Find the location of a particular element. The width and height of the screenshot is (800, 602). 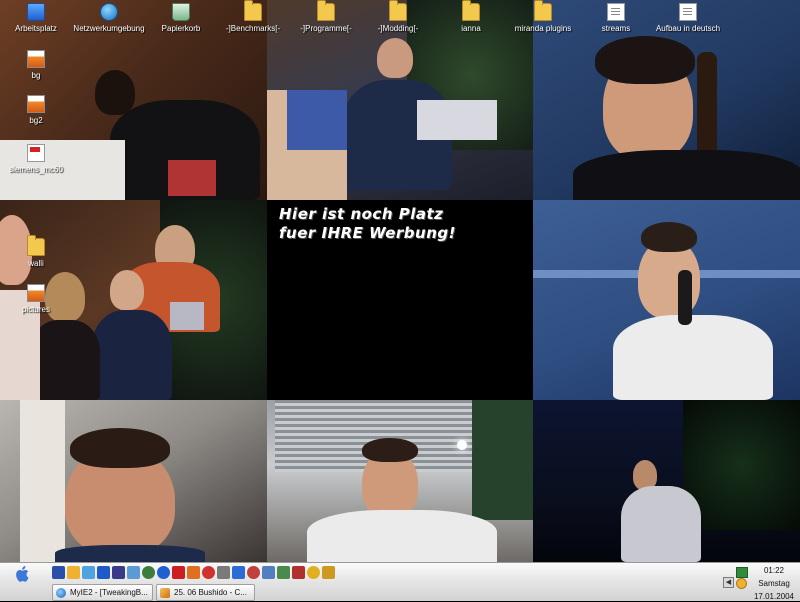

desktop-icon-arbeitsplatz: Arbeitsplatz is located at coordinates (37, 18).